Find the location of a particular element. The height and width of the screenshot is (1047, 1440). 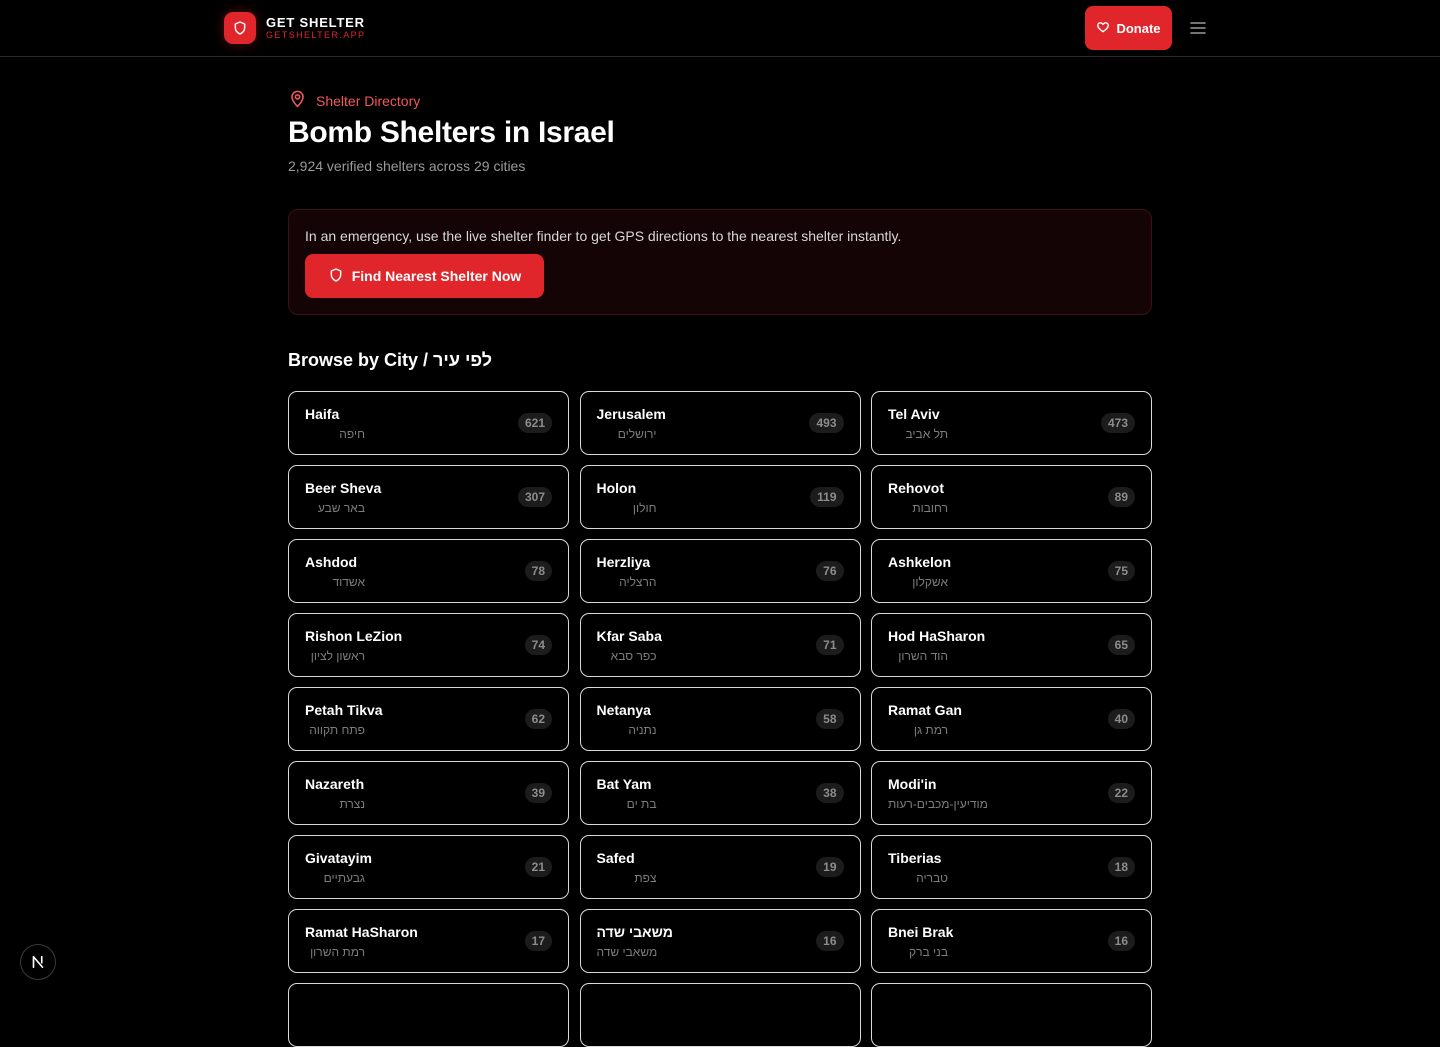

city-name: Ramat Gan is located at coordinates (925, 710).